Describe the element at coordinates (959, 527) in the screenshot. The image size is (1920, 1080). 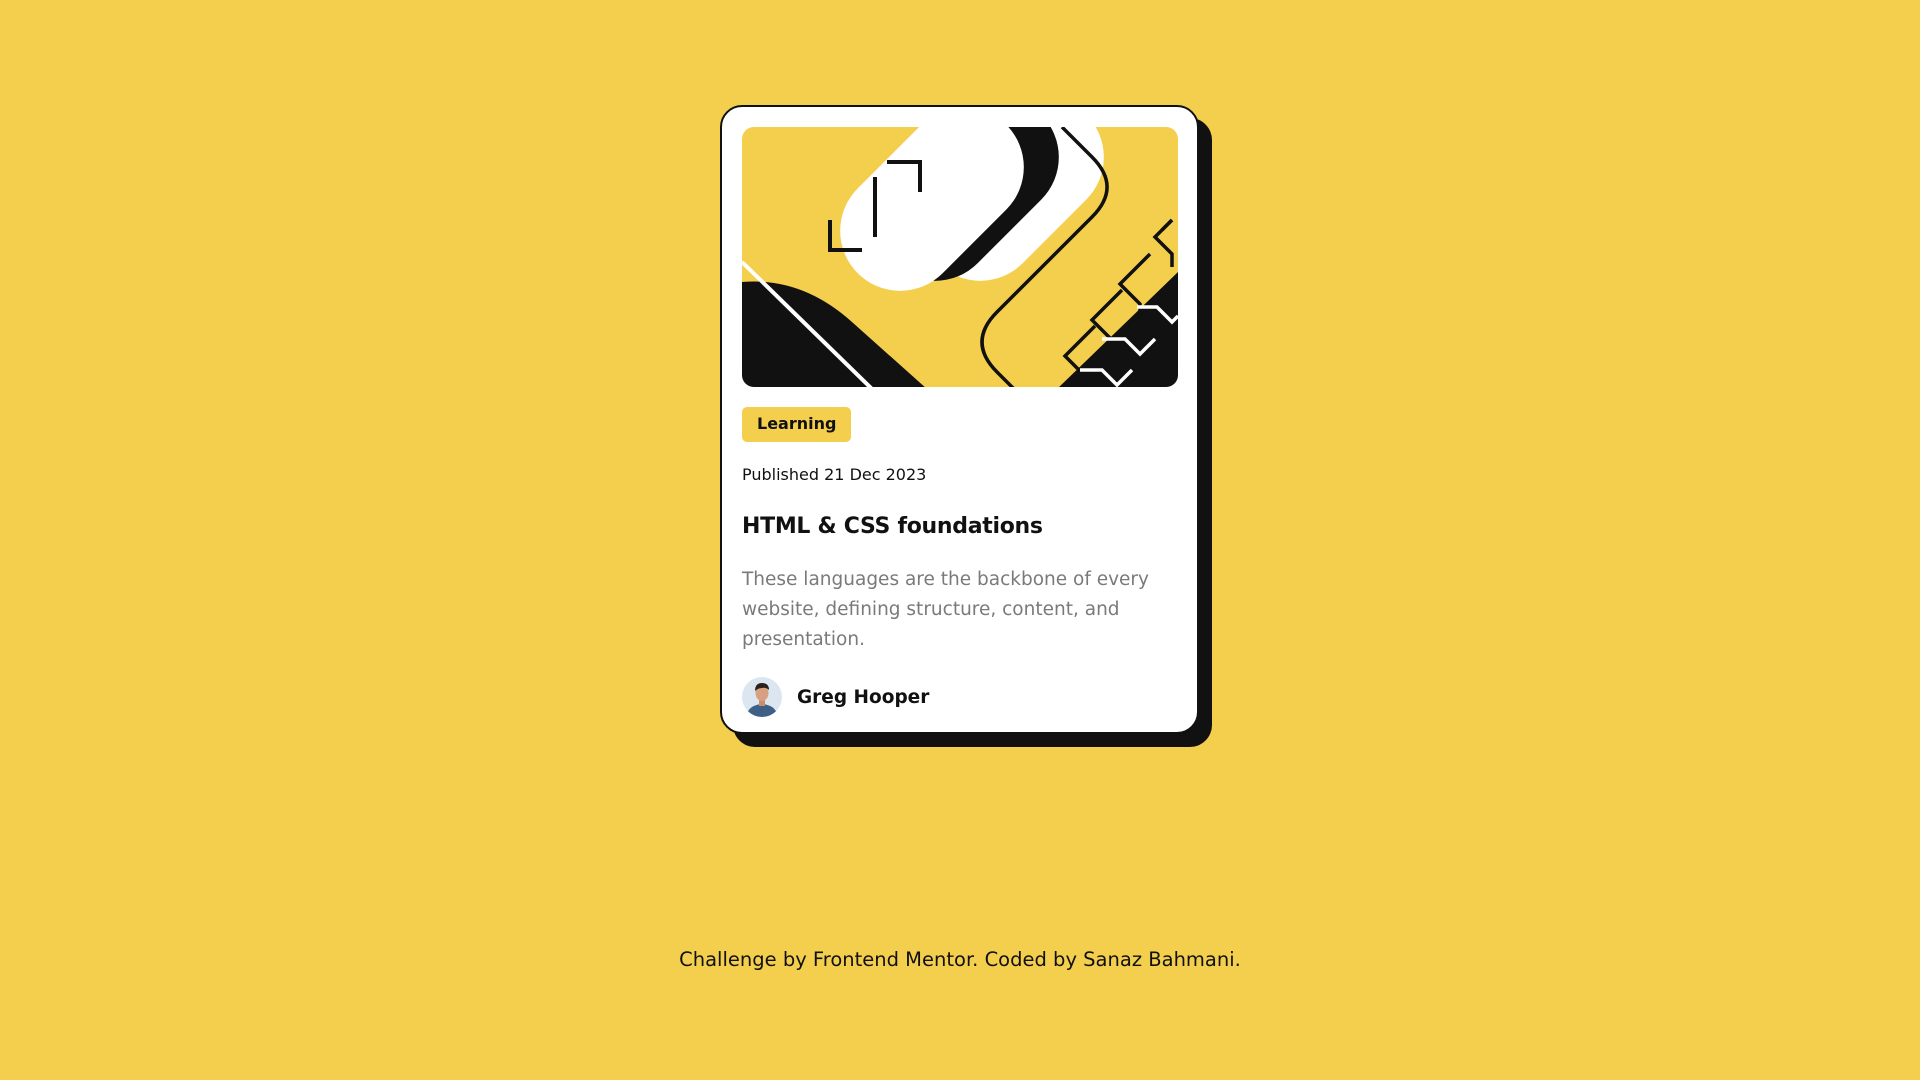
I see `article-title: HTML & CSS foundations` at that location.